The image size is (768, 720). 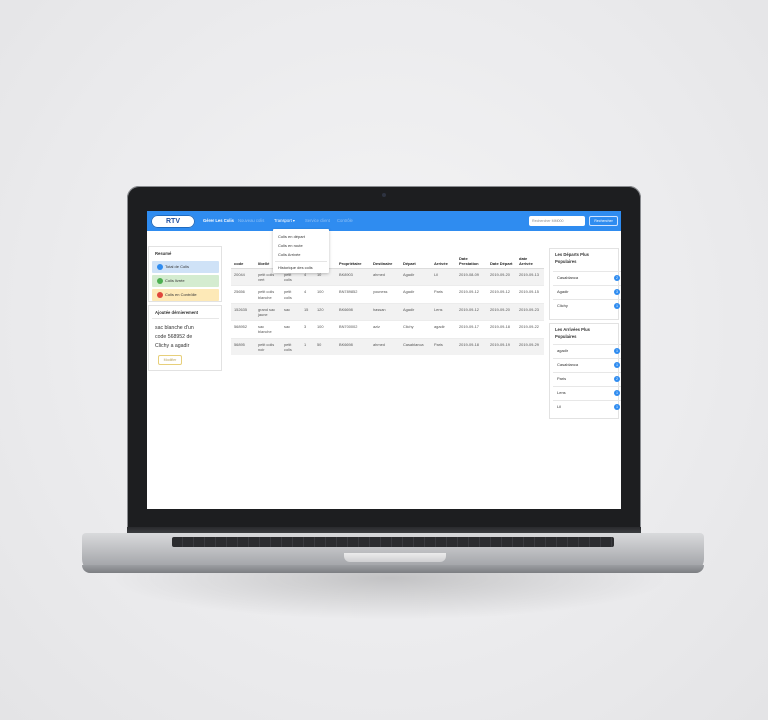 I want to click on arrivals-title: Les Arrivées Plus, so click(x=572, y=329).